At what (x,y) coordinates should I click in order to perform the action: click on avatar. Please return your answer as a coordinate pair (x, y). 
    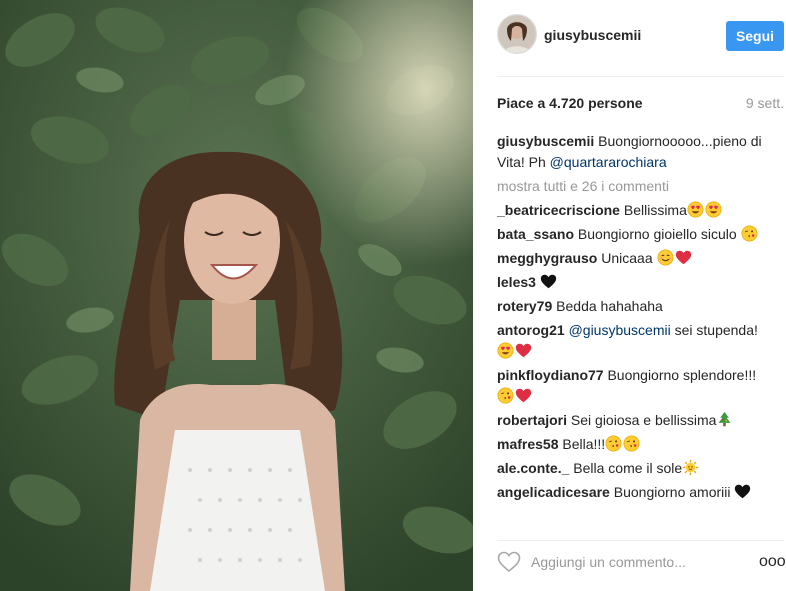
    Looking at the image, I should click on (517, 34).